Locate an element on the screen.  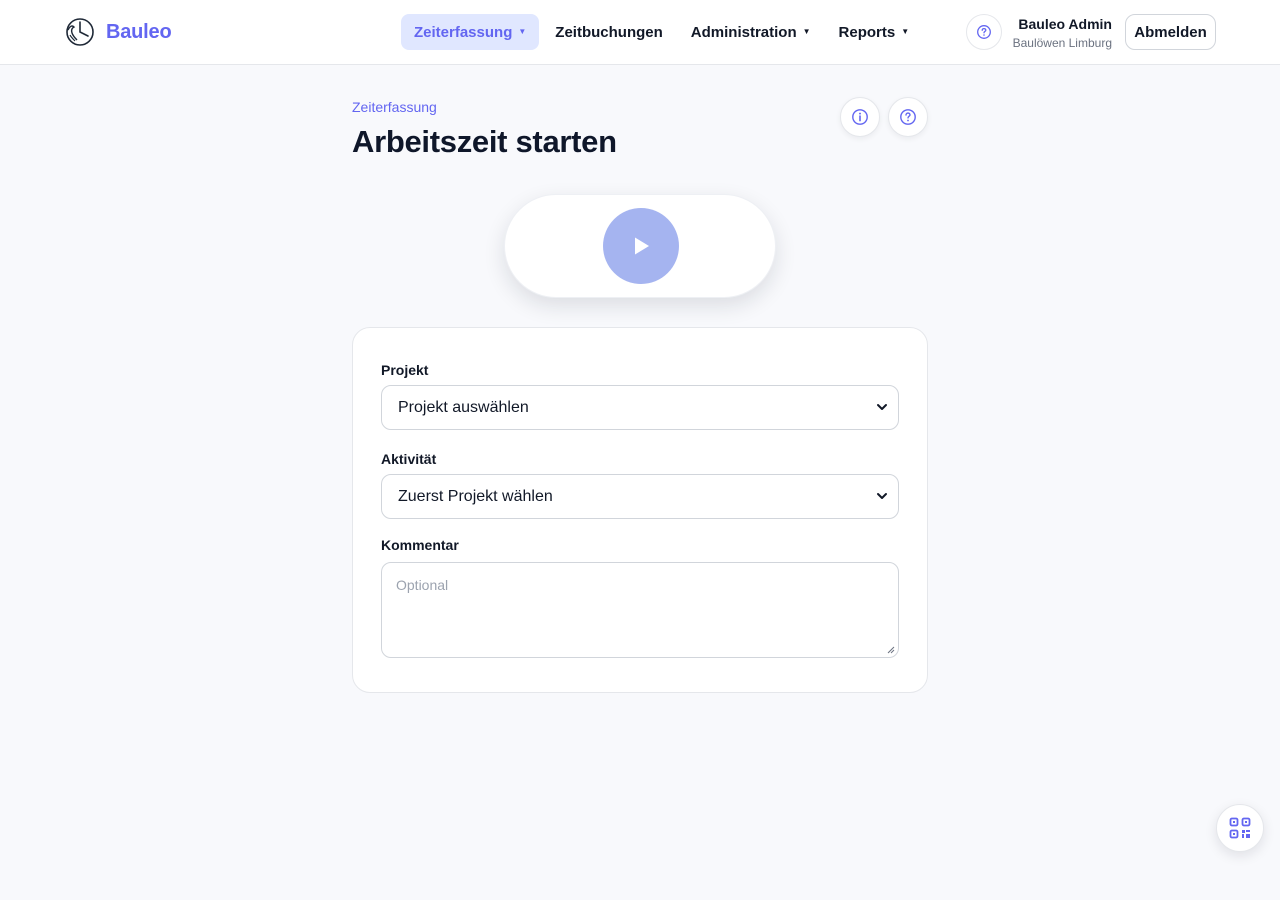
breadcrumb: Zeiterfassung is located at coordinates (394, 107).